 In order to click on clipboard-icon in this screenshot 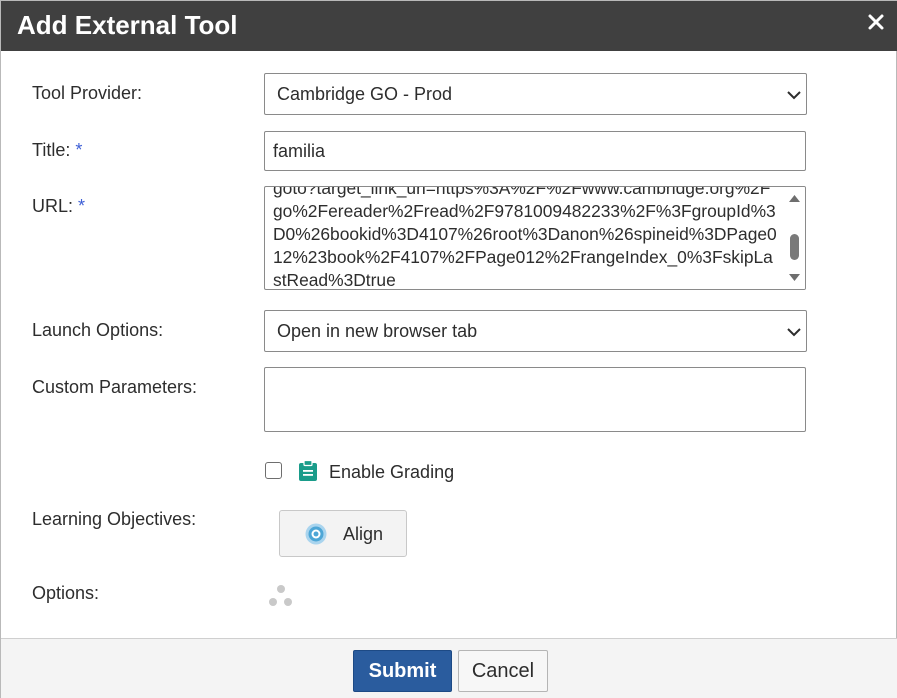, I will do `click(308, 470)`.